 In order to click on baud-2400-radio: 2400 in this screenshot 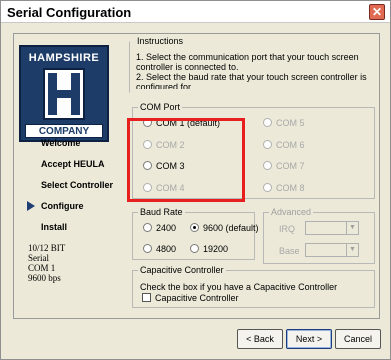, I will do `click(159, 228)`.